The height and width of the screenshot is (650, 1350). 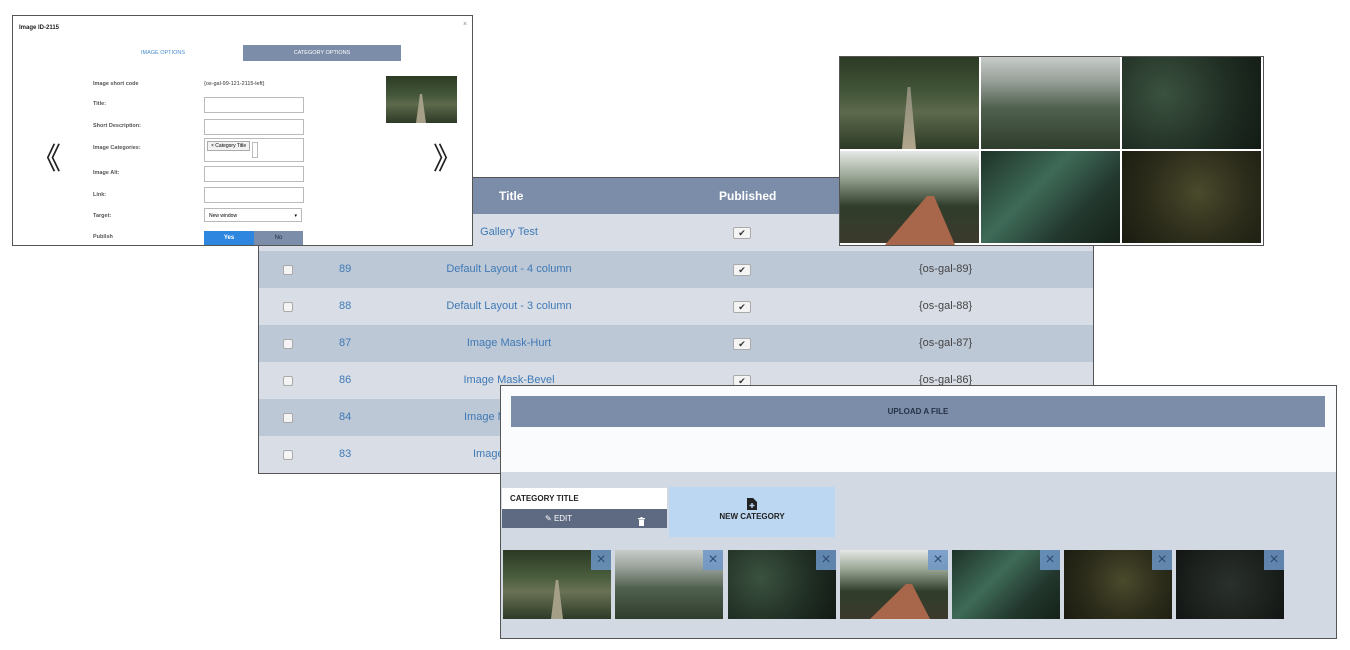 I want to click on next-image-icon: 》, so click(x=448, y=156).